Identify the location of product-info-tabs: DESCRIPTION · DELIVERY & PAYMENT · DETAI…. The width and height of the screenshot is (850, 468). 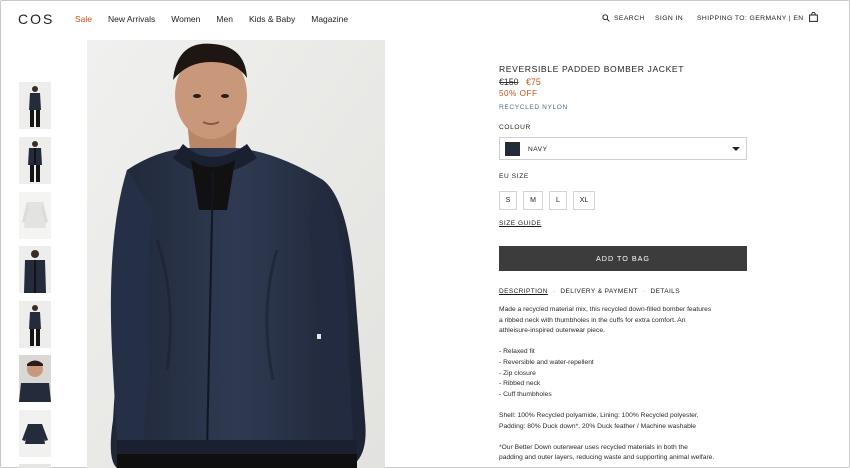
(589, 291).